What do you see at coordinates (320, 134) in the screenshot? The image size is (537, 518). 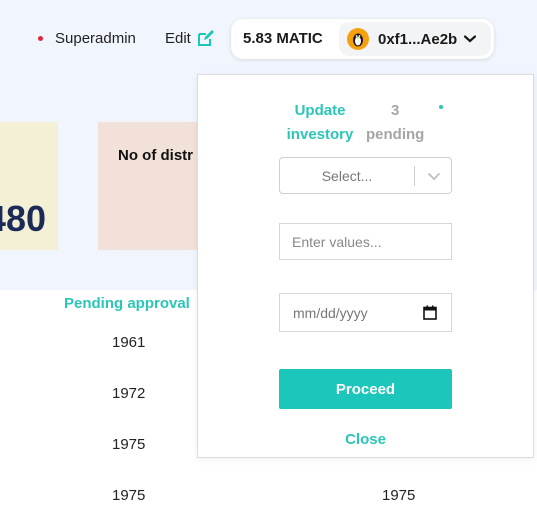 I see `popup-title-line: investory` at bounding box center [320, 134].